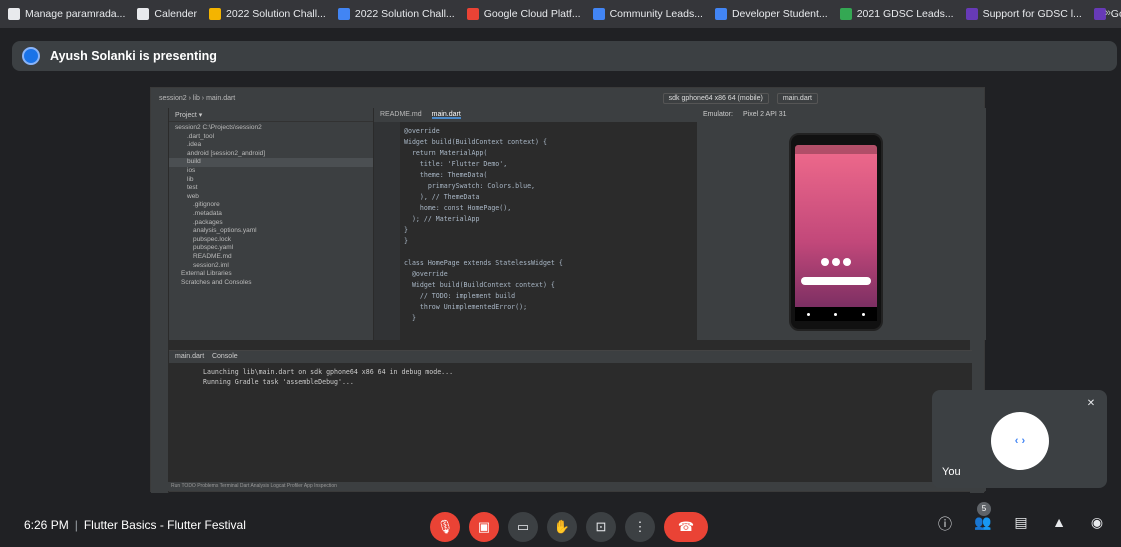 Image resolution: width=1121 pixels, height=547 pixels. I want to click on present-button: ⊡, so click(601, 527).